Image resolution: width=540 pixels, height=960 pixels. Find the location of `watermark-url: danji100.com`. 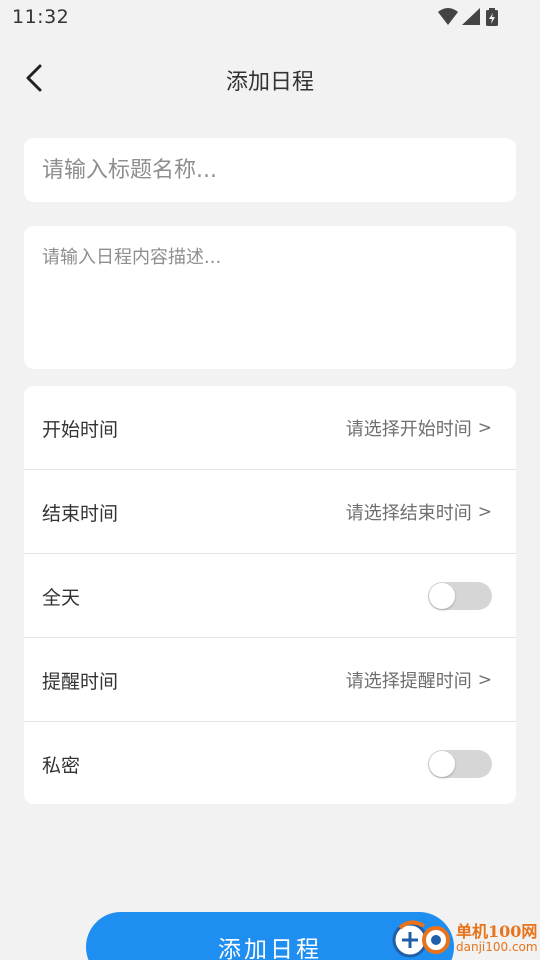

watermark-url: danji100.com is located at coordinates (497, 947).